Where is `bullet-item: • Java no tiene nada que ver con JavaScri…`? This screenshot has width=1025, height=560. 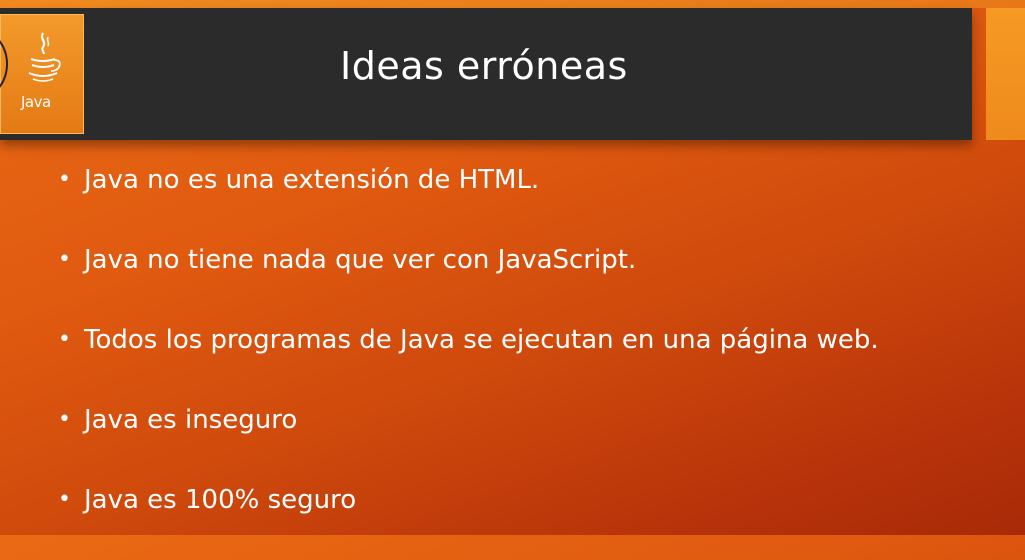 bullet-item: • Java no tiene nada que ver con JavaScri… is located at coordinates (468, 280).